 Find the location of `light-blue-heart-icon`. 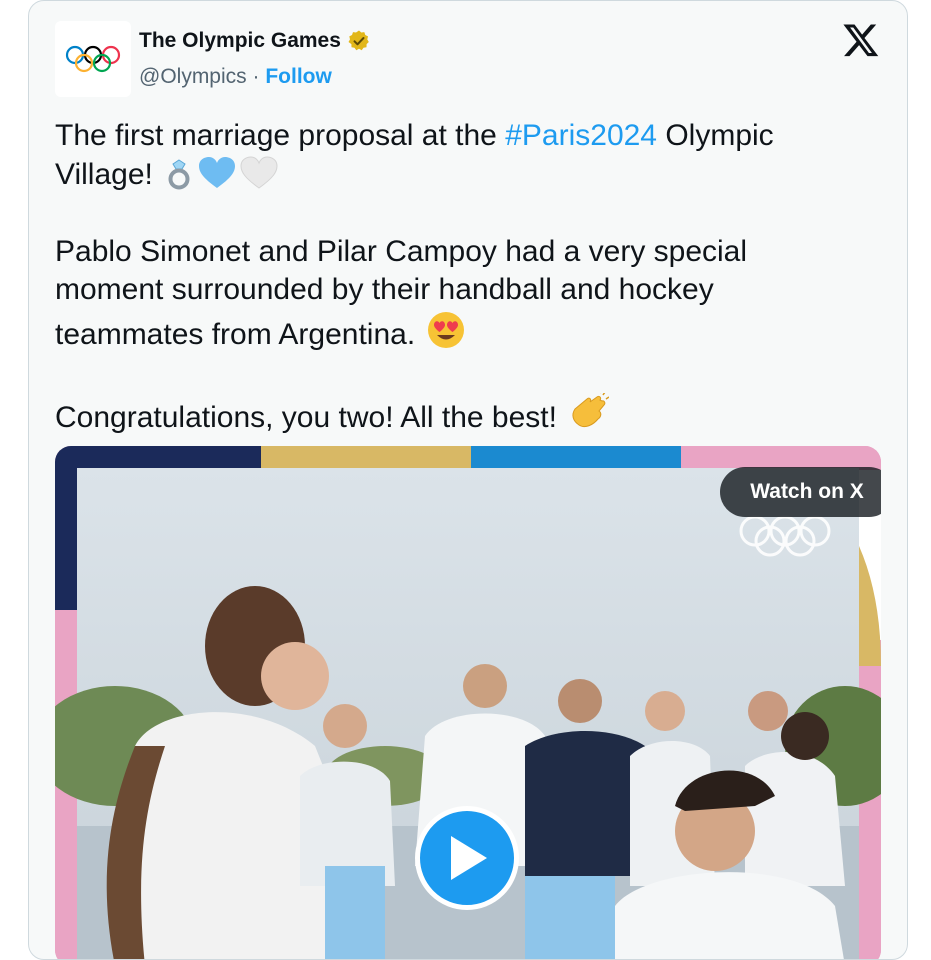

light-blue-heart-icon is located at coordinates (217, 172).